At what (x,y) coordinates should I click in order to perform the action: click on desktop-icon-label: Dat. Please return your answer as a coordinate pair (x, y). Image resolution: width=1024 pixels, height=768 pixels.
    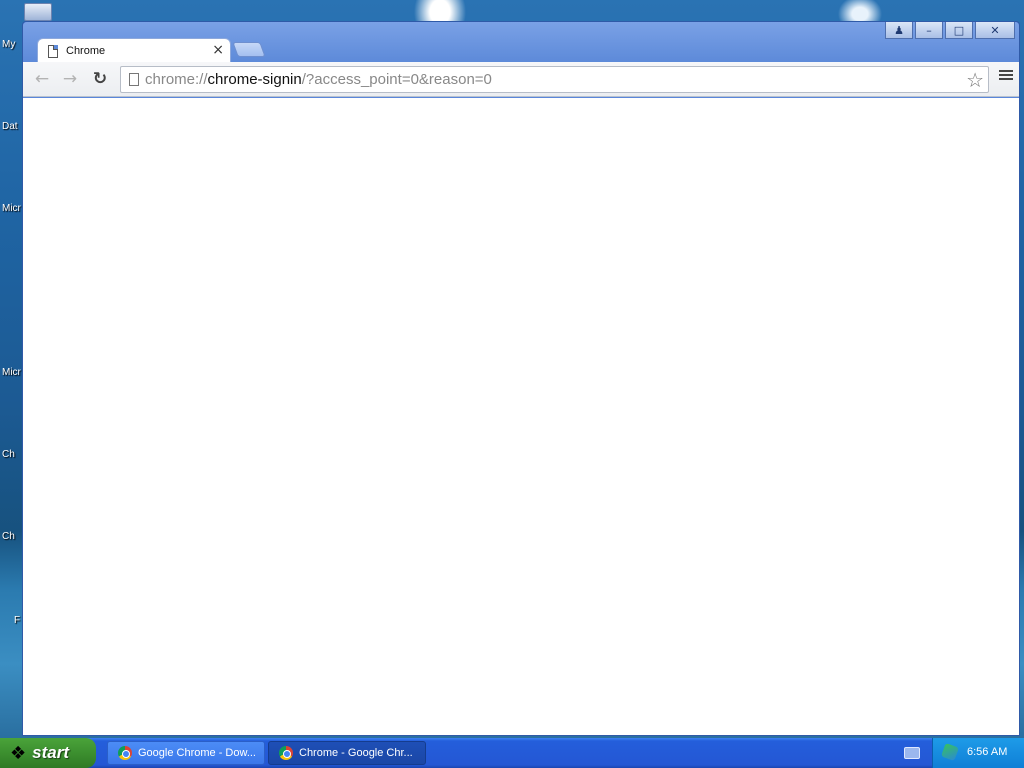
    Looking at the image, I should click on (10, 126).